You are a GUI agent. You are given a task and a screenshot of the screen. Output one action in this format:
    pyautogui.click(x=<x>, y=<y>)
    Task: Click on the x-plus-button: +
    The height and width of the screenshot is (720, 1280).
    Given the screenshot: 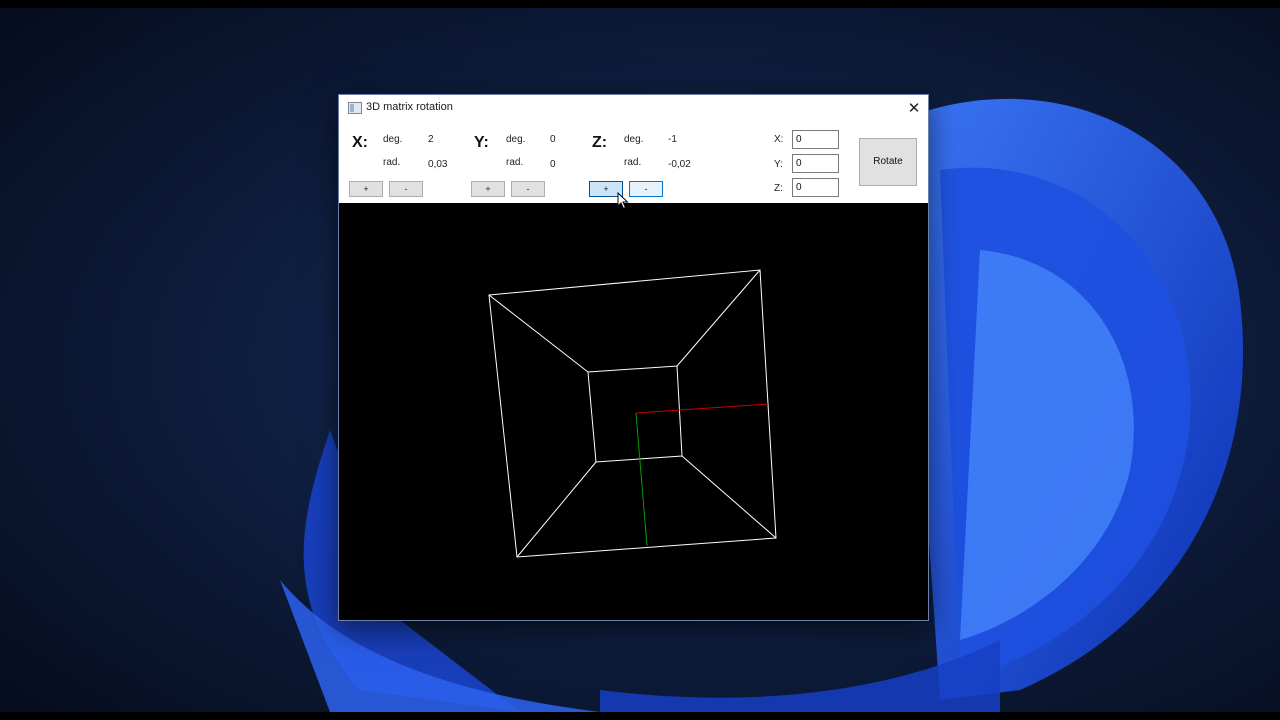 What is the action you would take?
    pyautogui.click(x=366, y=189)
    